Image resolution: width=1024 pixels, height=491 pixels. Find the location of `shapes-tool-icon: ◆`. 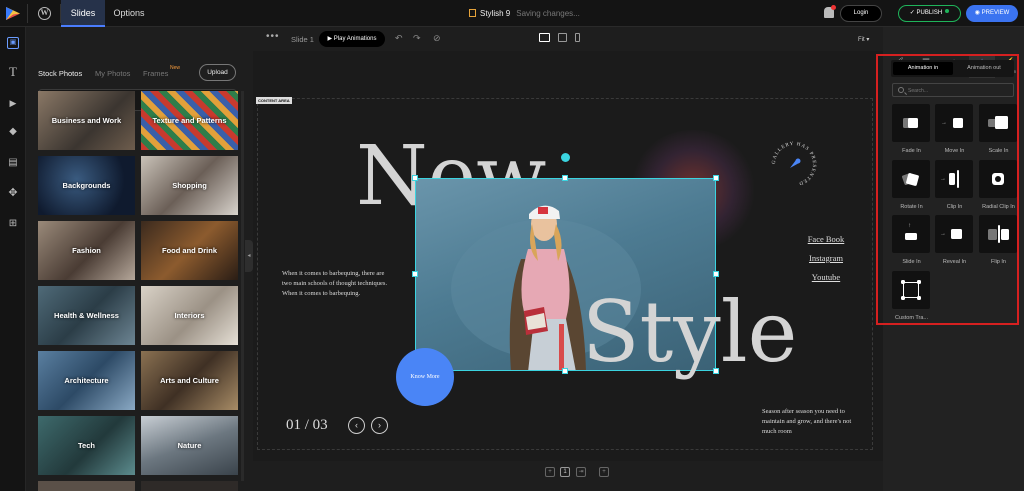

shapes-tool-icon: ◆ is located at coordinates (13, 132).